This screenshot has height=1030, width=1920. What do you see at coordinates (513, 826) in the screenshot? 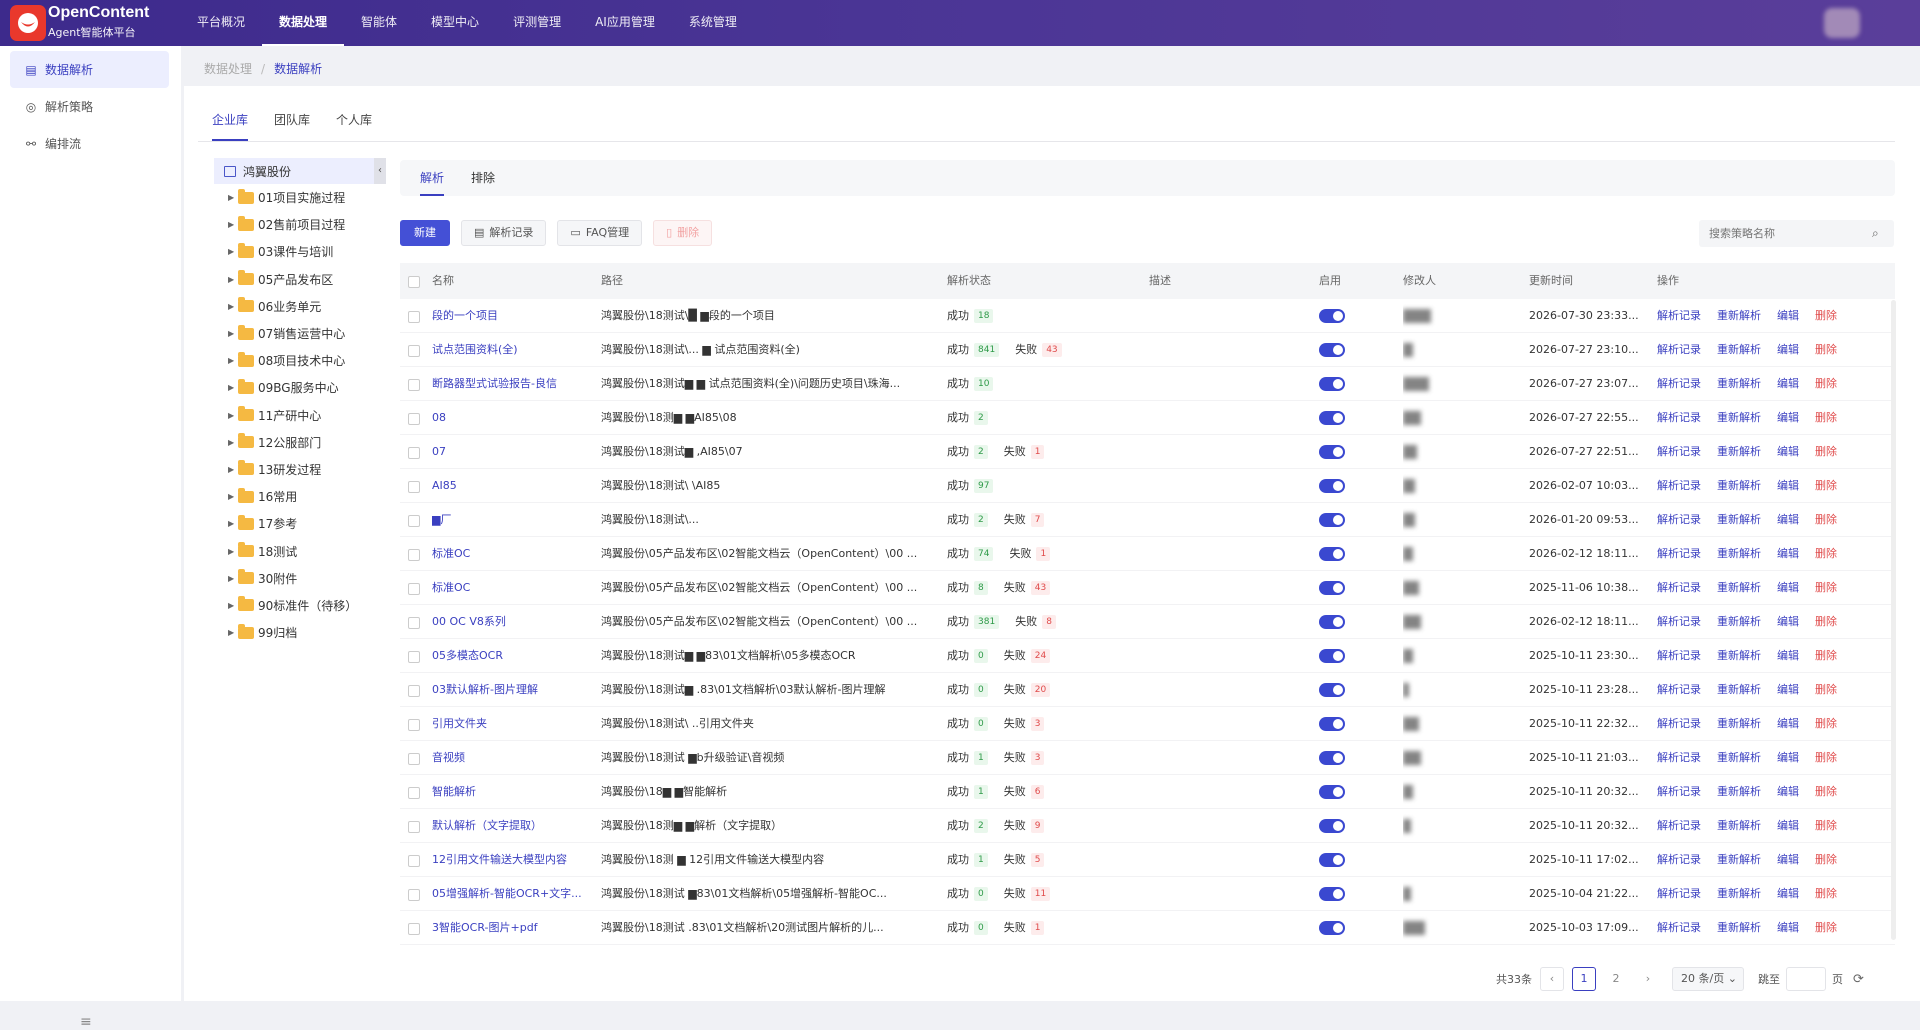
I see `strategy-name-link: 默认解析（文字提取）` at bounding box center [513, 826].